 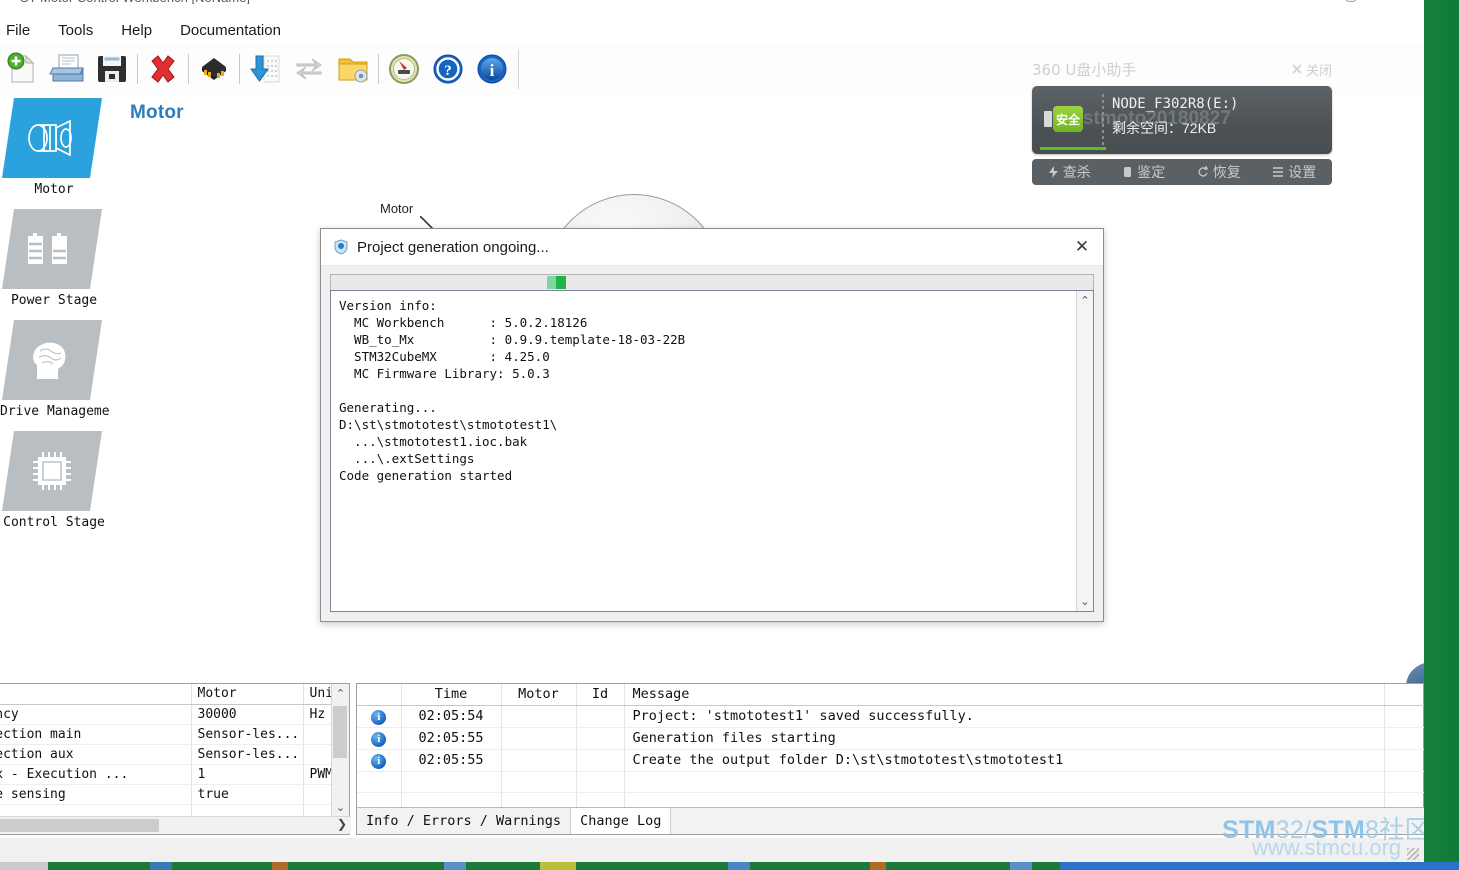 What do you see at coordinates (492, 69) in the screenshot?
I see `about-button: i` at bounding box center [492, 69].